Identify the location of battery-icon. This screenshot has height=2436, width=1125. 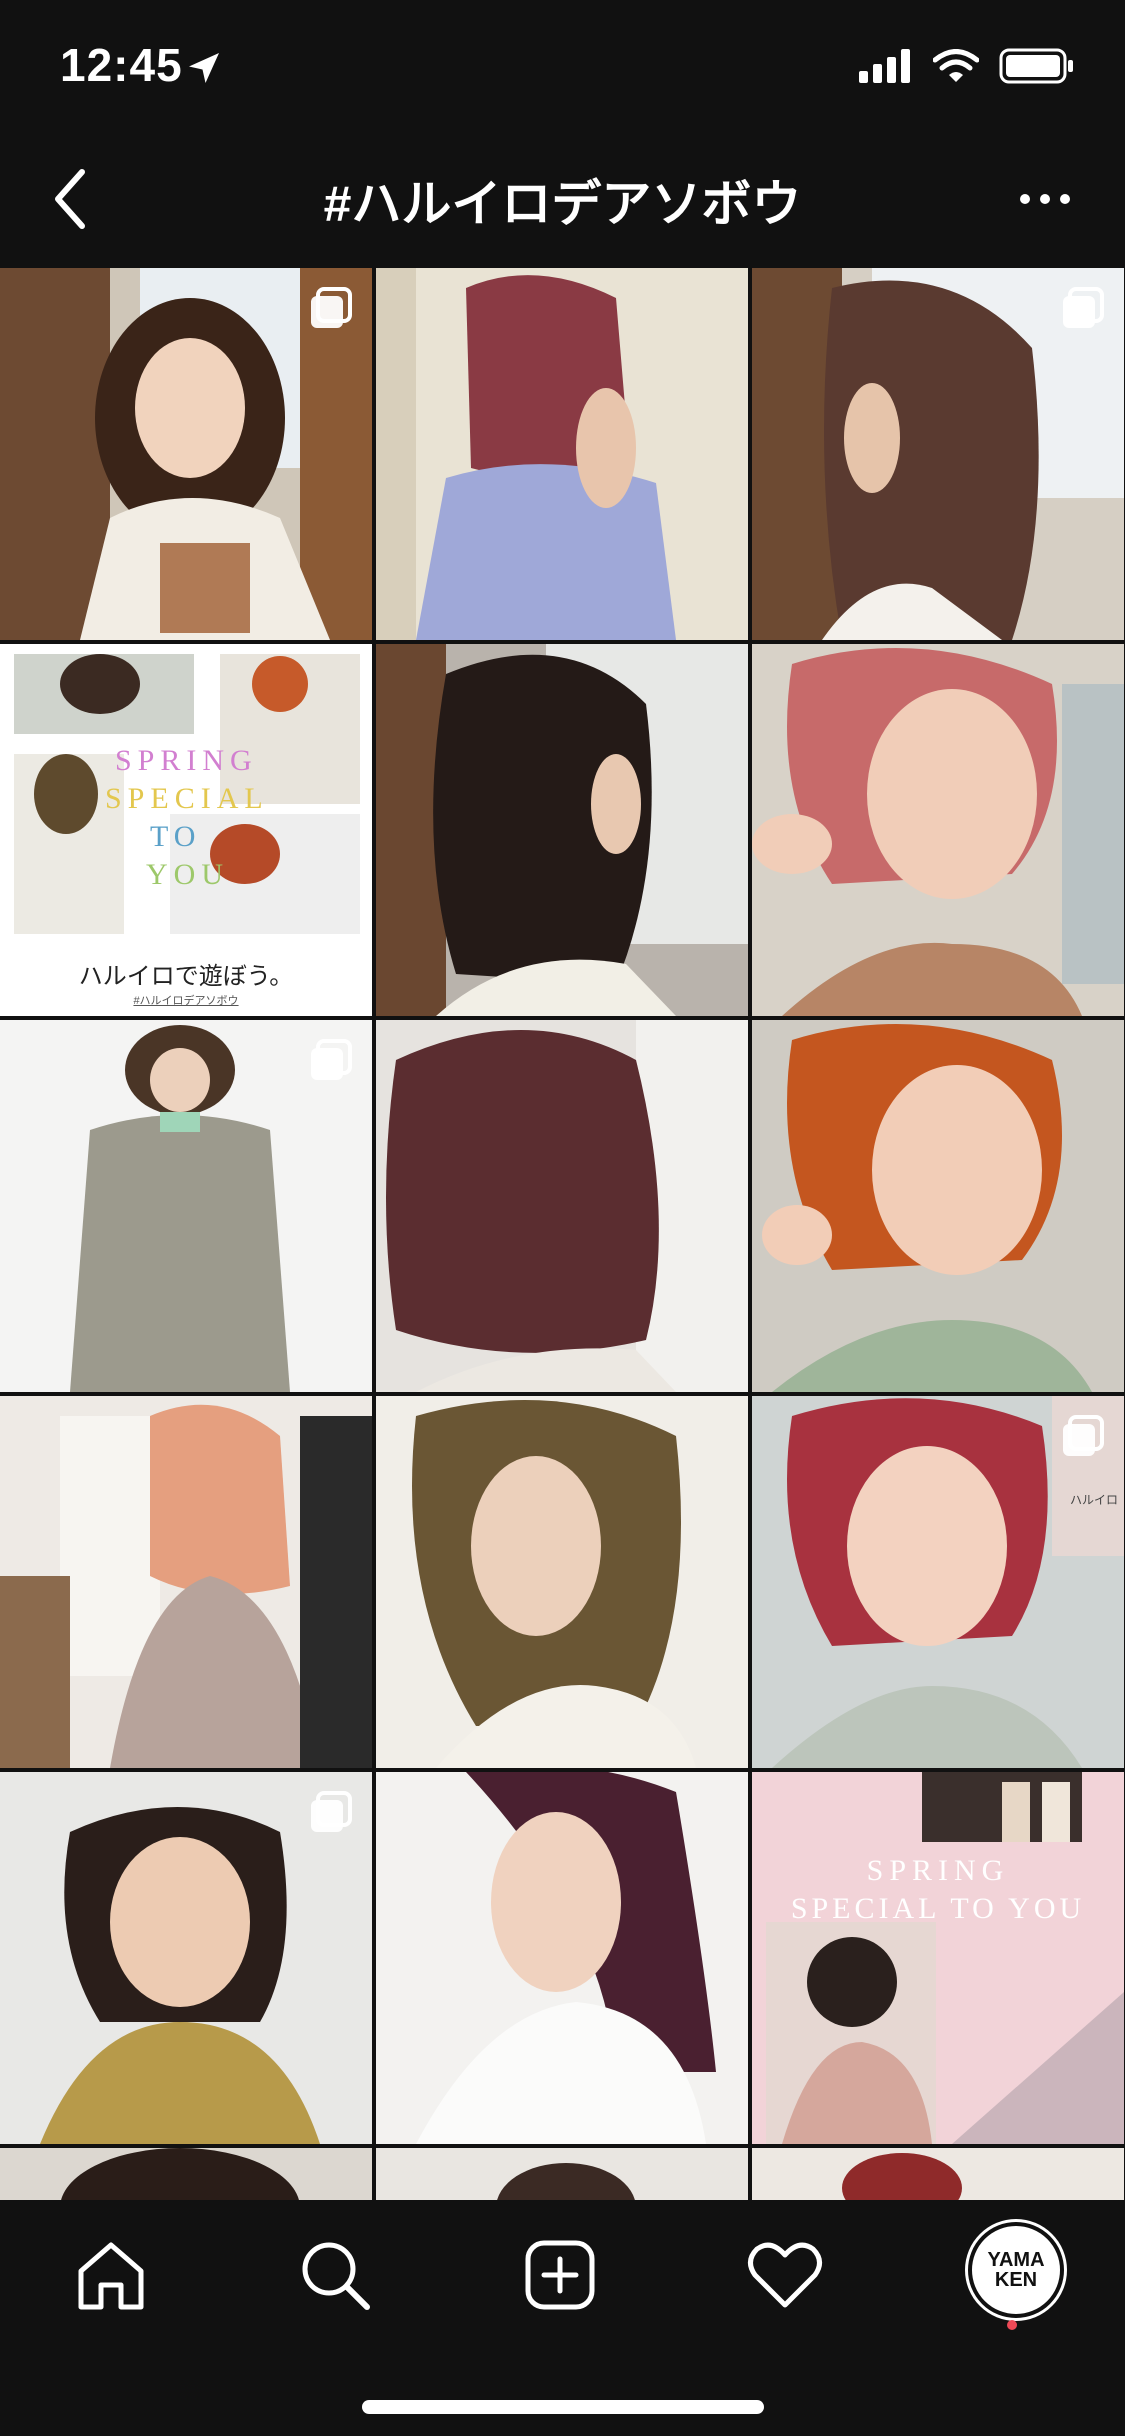
(1036, 66).